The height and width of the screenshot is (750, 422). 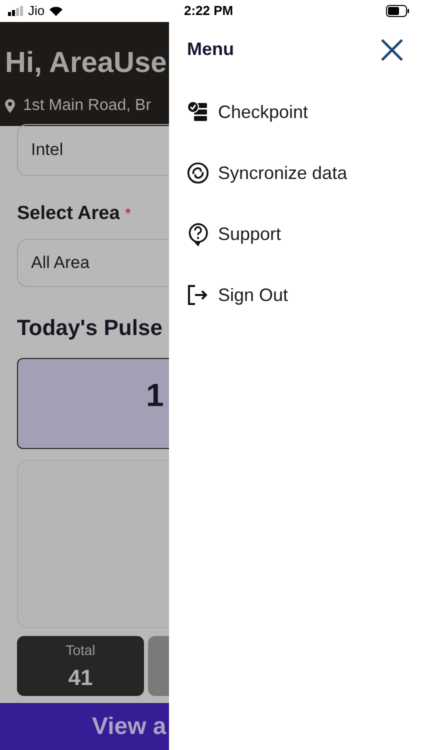 I want to click on clock-time: 2:22 PM, so click(x=209, y=11).